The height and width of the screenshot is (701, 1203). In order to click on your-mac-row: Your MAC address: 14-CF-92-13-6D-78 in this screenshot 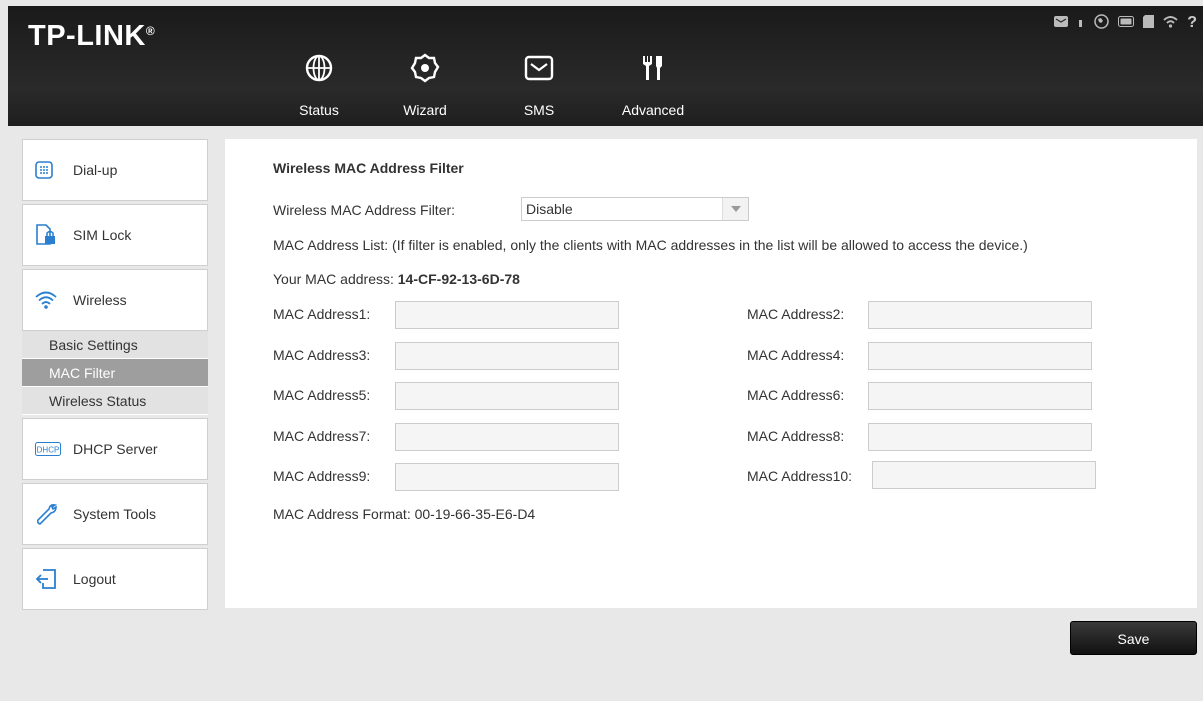, I will do `click(396, 279)`.